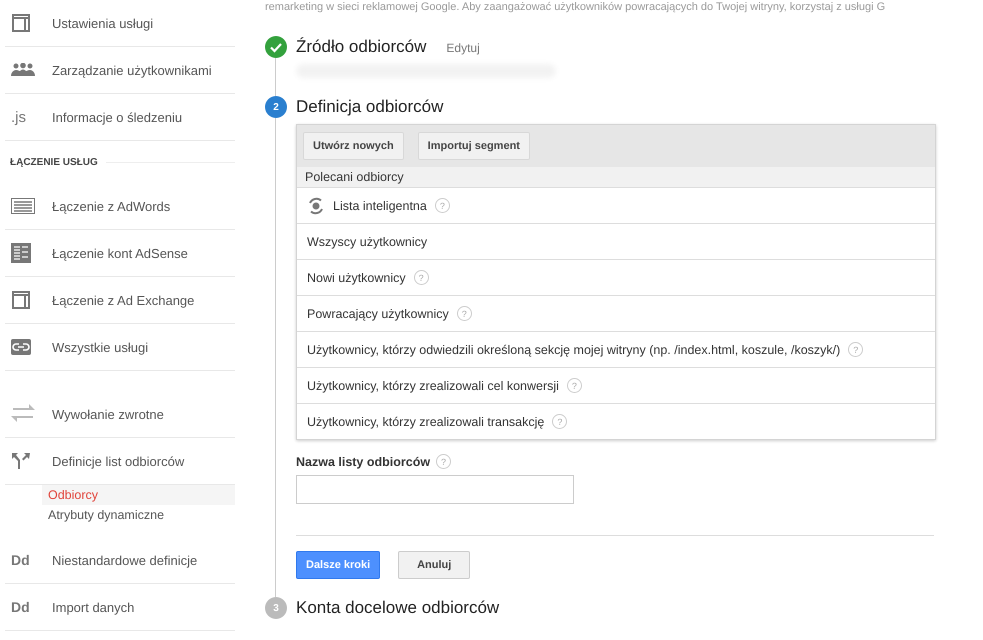 Image resolution: width=983 pixels, height=640 pixels. What do you see at coordinates (353, 146) in the screenshot?
I see `toolbar-button: Utwórz nowych` at bounding box center [353, 146].